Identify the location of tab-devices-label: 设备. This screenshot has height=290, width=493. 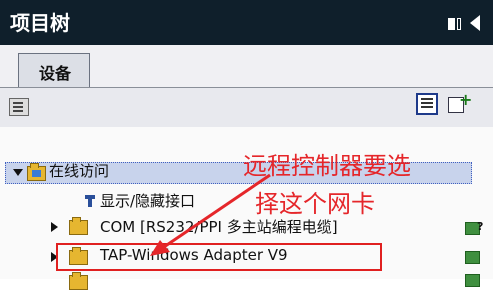
(55, 73).